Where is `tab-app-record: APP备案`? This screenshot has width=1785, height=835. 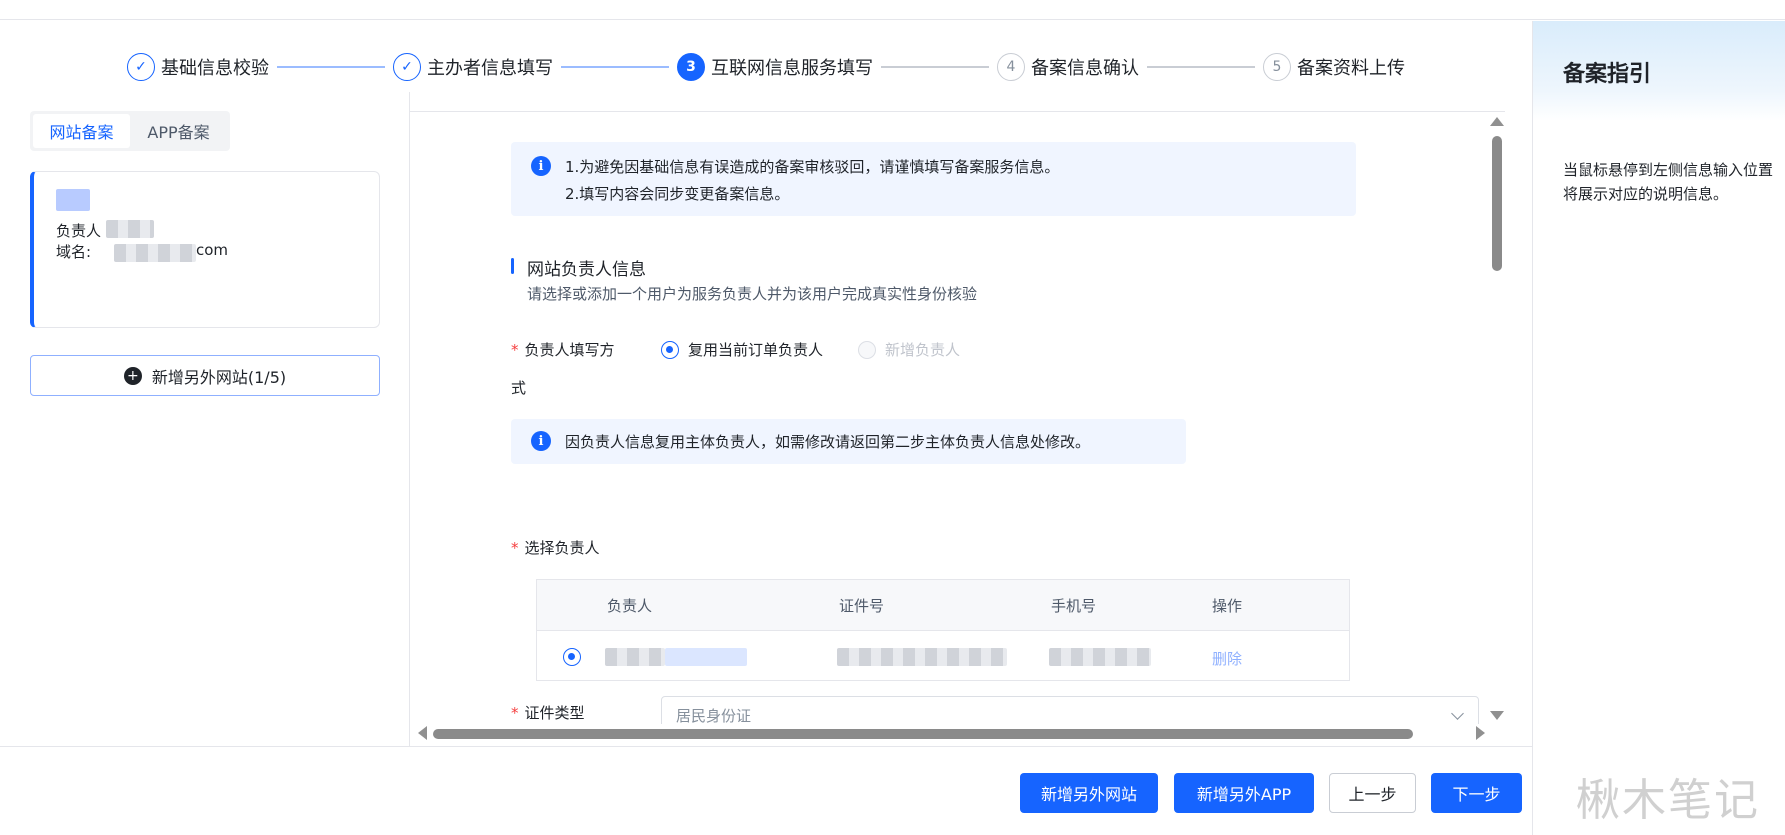
tab-app-record: APP备案 is located at coordinates (178, 131).